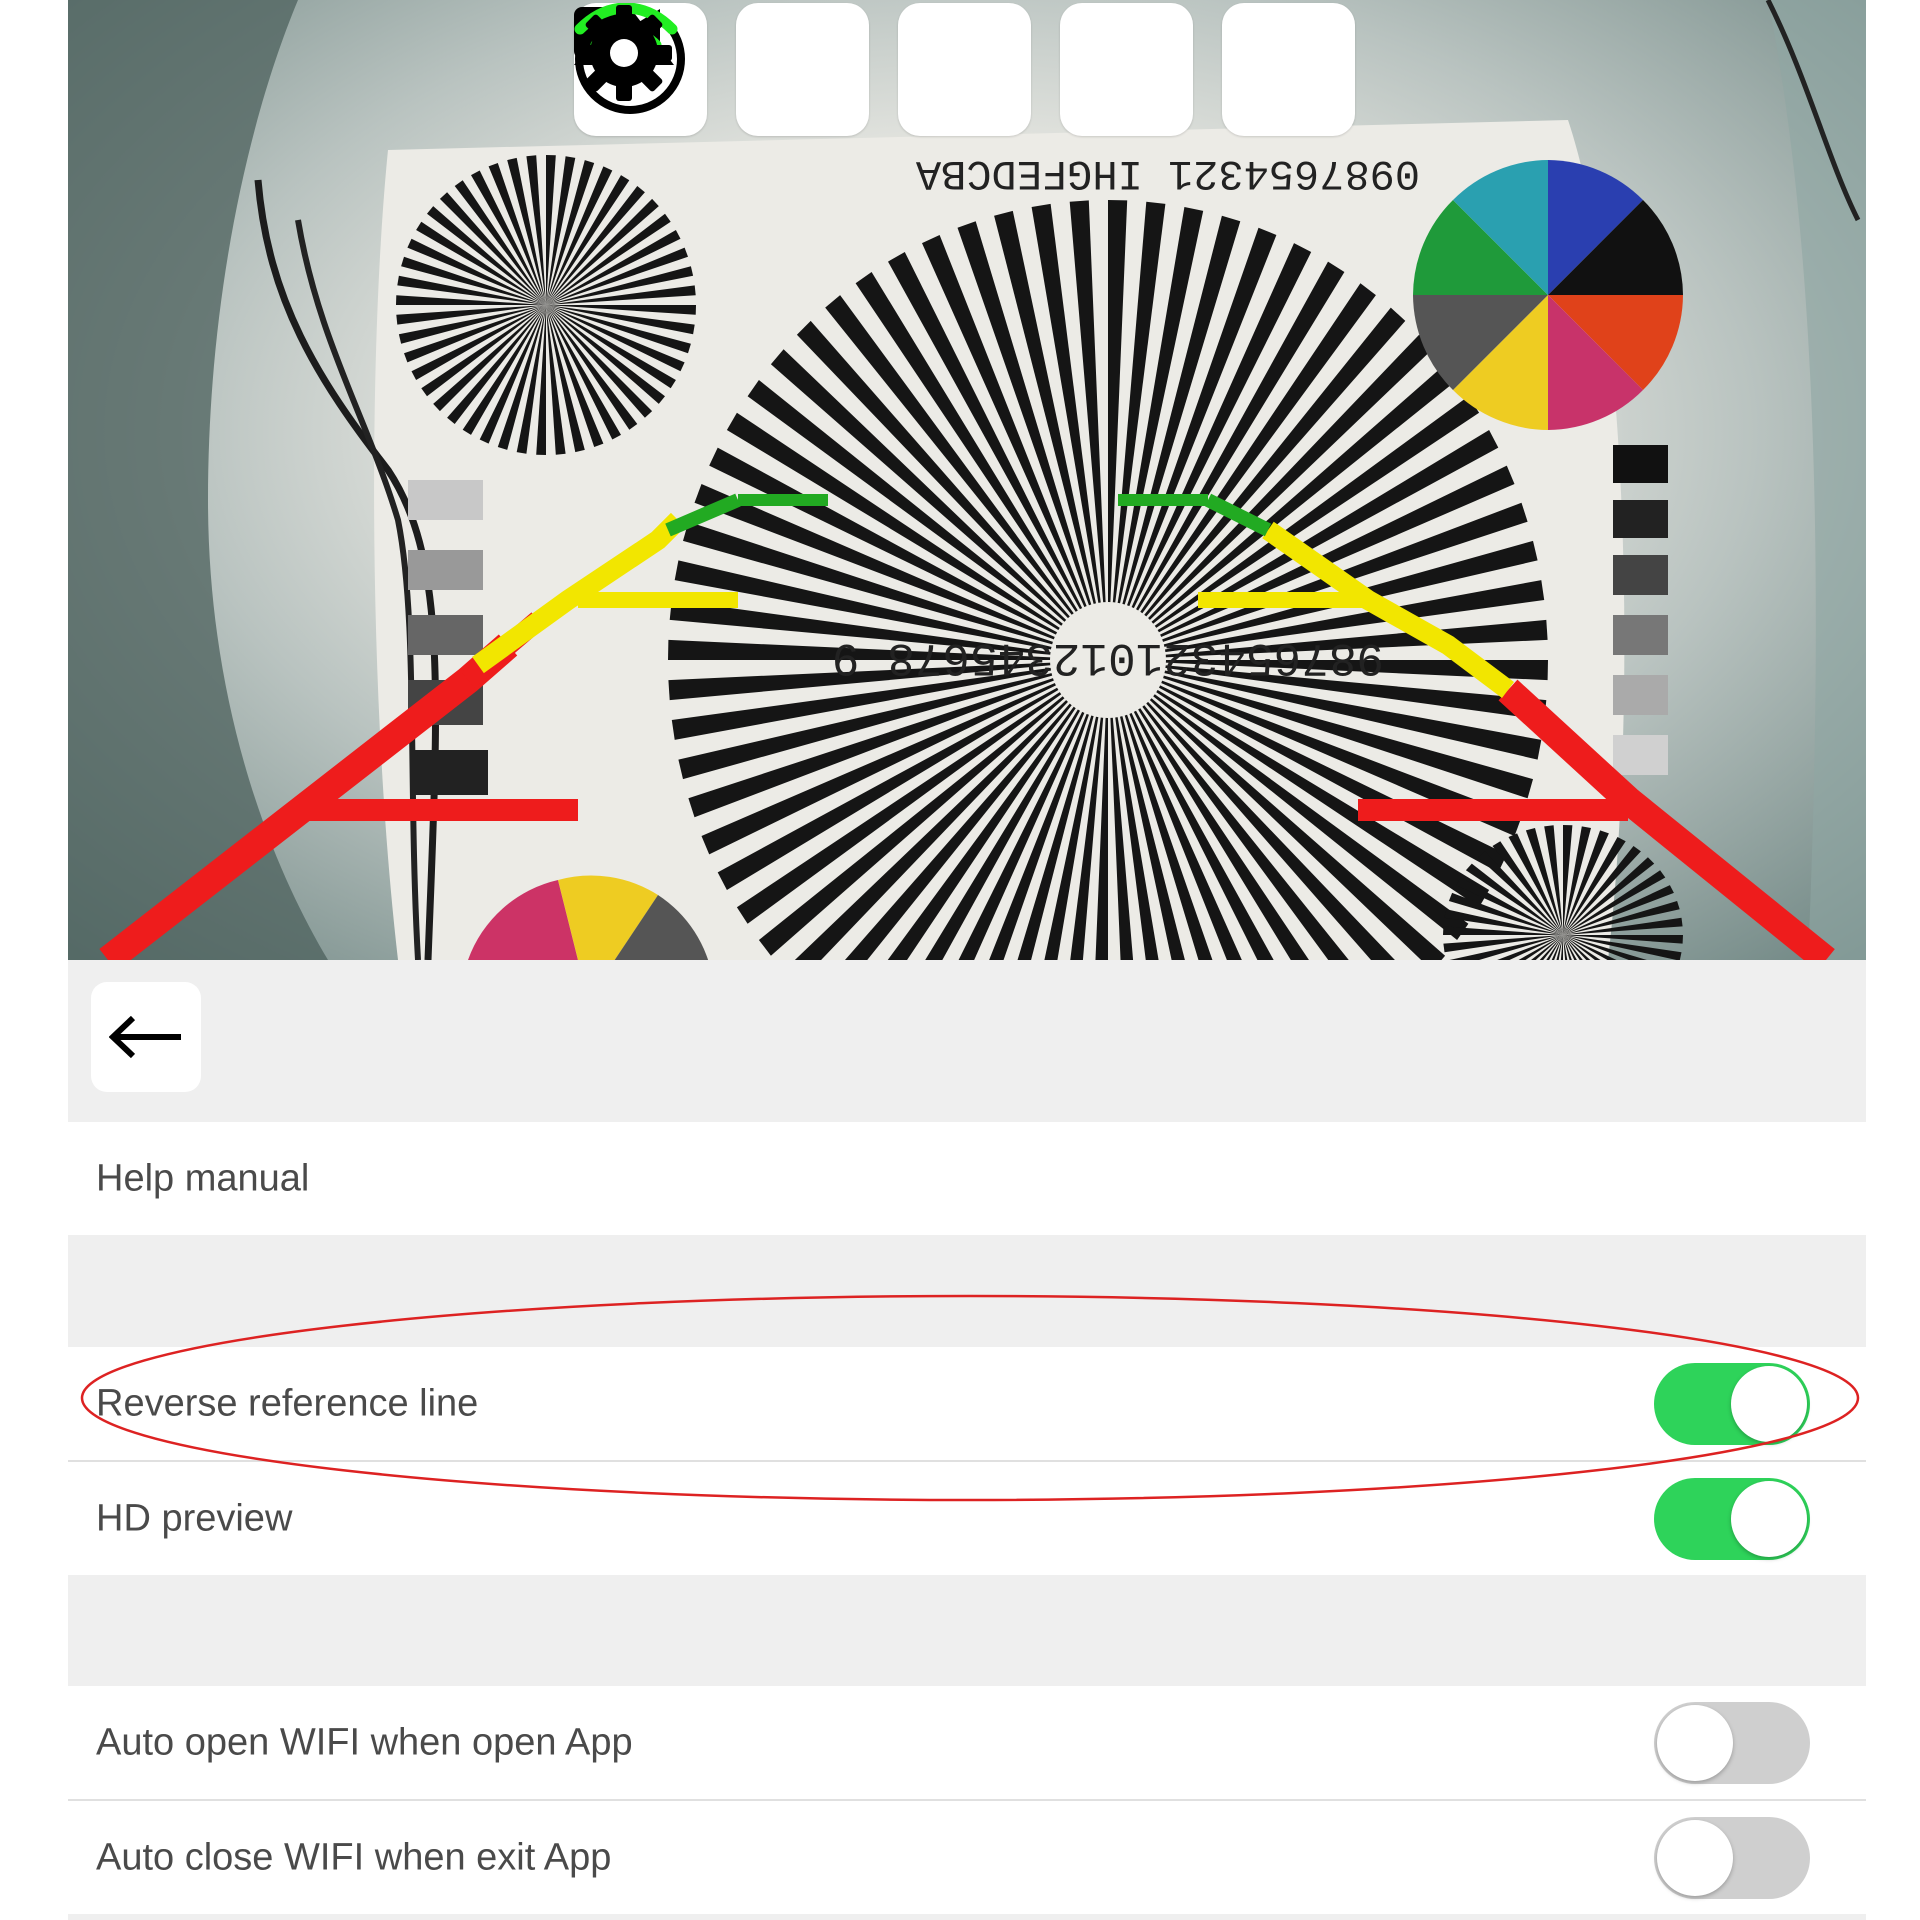 This screenshot has height=1920, width=1920. I want to click on settings-row-help-manual: Help manual, so click(967, 1178).